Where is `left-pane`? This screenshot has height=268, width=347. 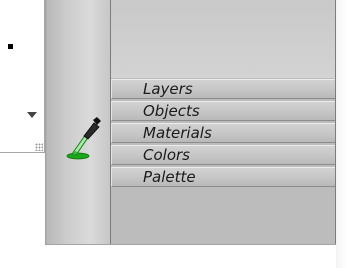
left-pane is located at coordinates (22, 76).